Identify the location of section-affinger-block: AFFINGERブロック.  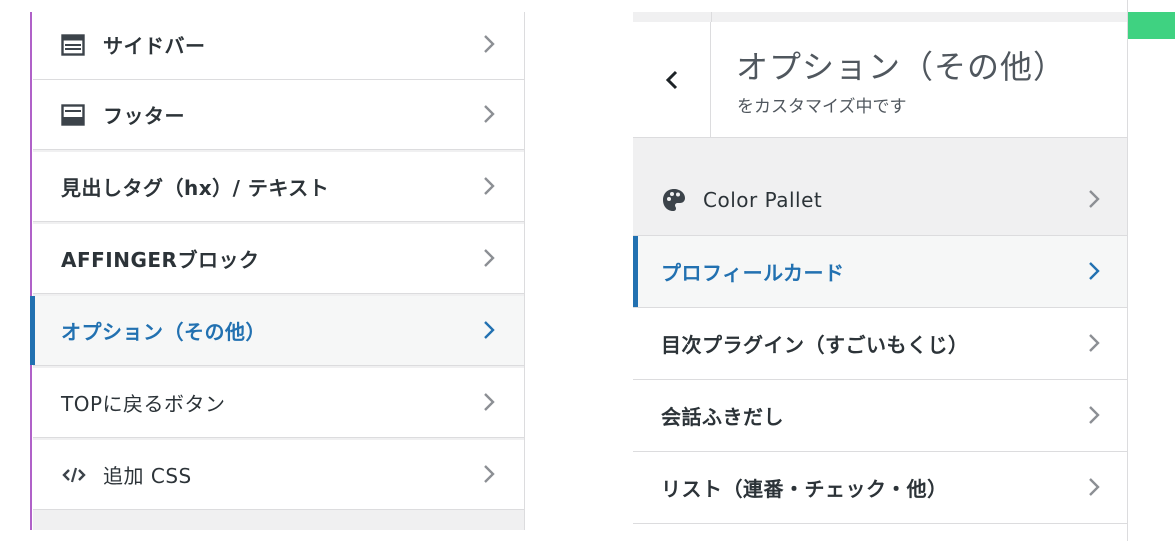
(278, 259).